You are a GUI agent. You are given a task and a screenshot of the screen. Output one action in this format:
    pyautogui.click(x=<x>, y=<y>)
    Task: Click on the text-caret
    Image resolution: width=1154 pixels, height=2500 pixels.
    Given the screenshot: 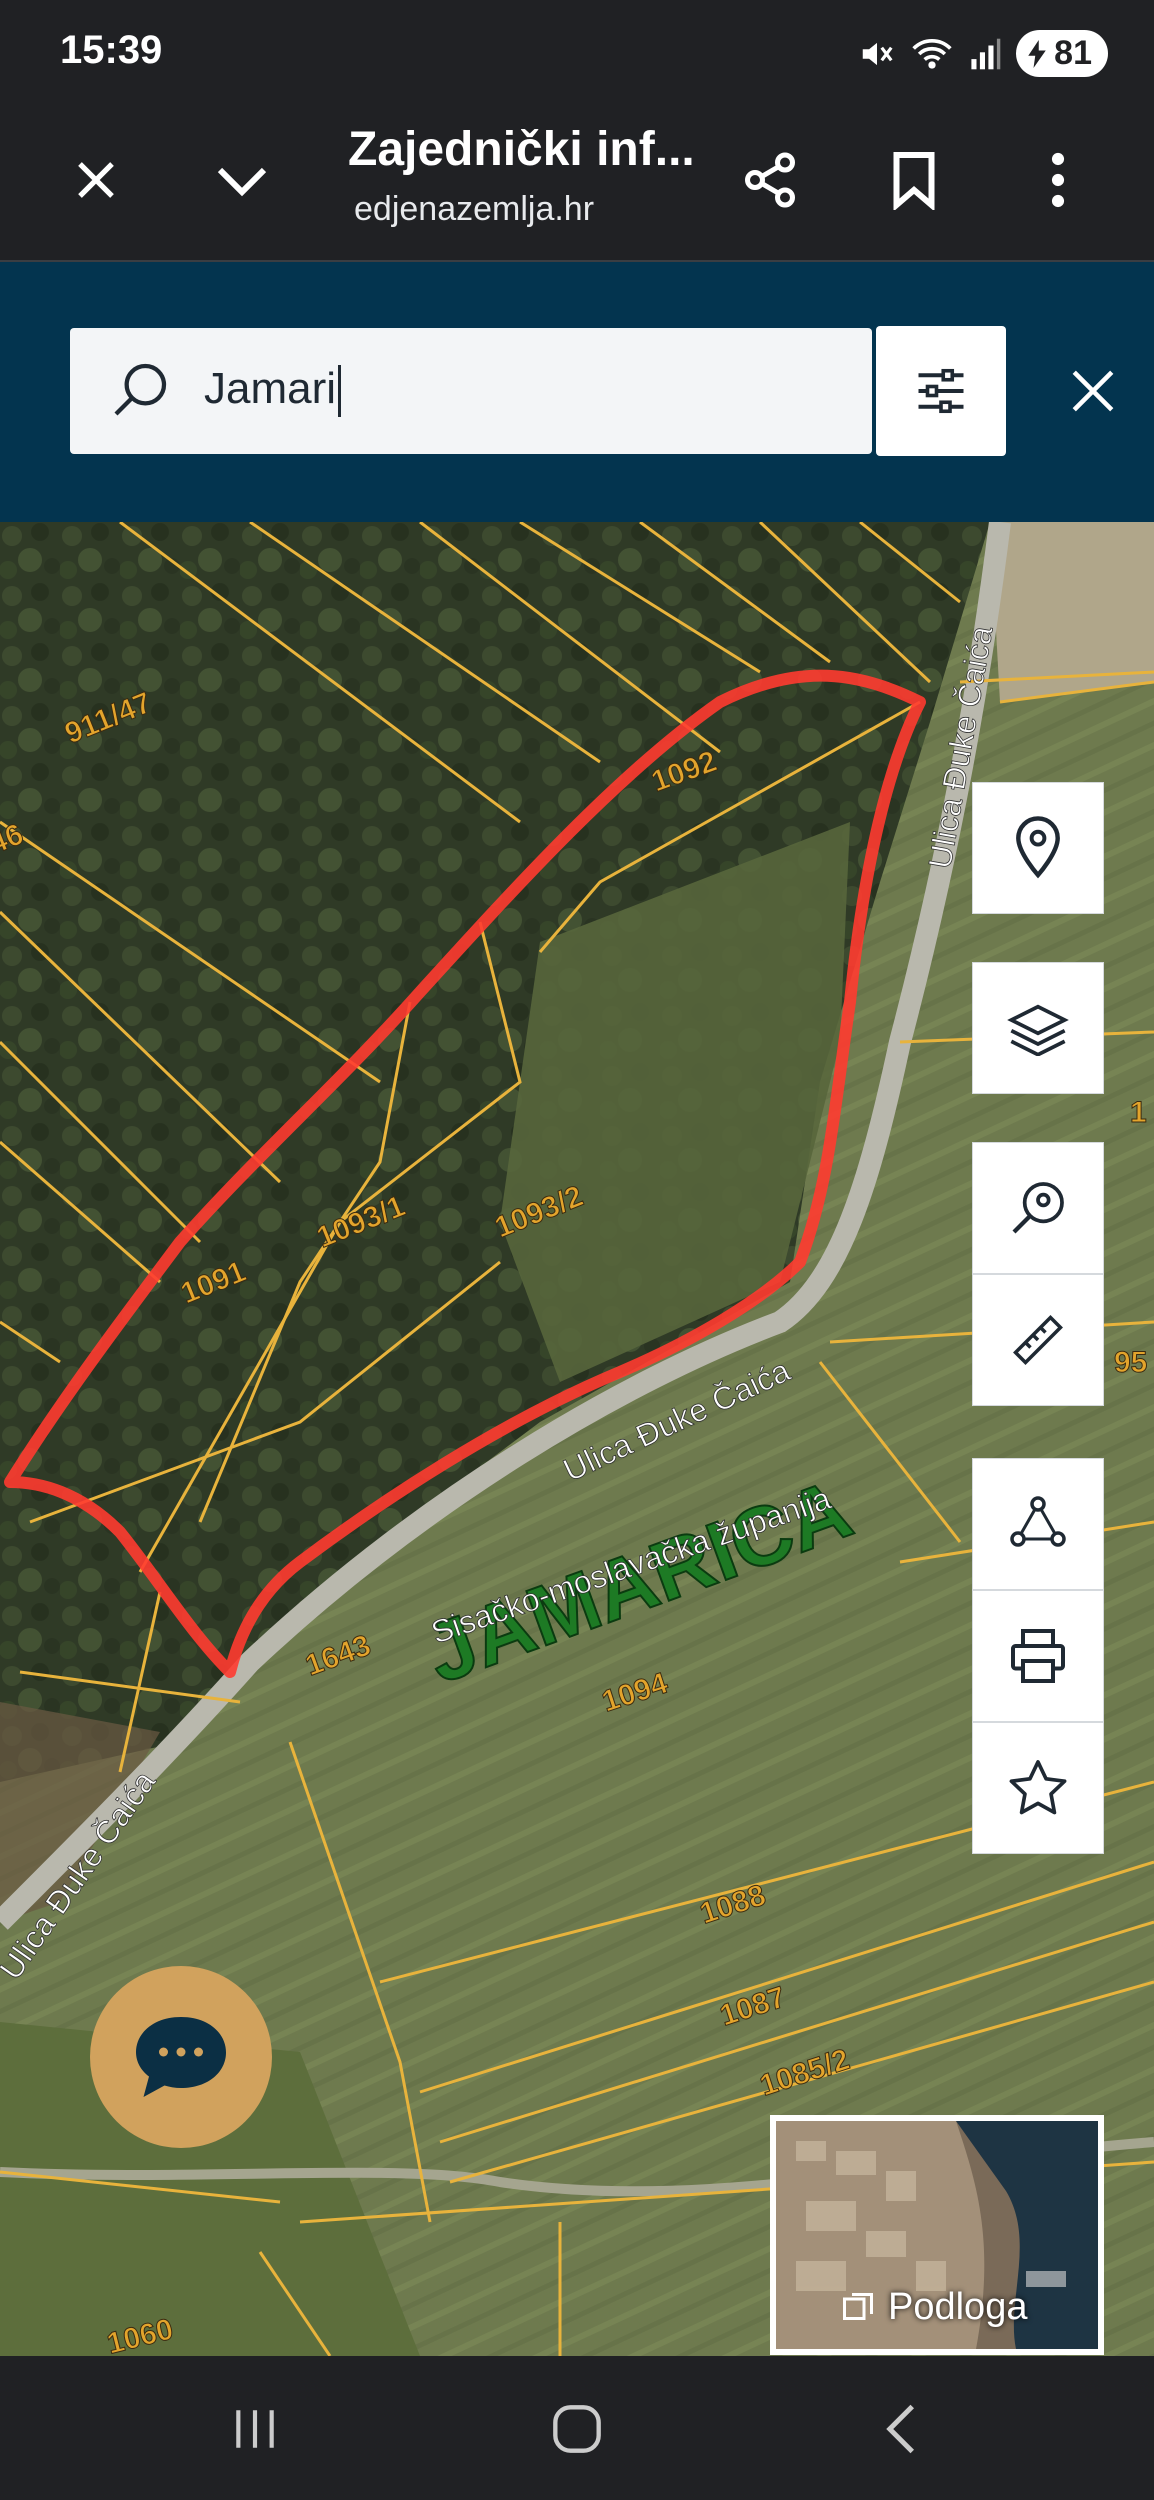 What is the action you would take?
    pyautogui.click(x=340, y=391)
    